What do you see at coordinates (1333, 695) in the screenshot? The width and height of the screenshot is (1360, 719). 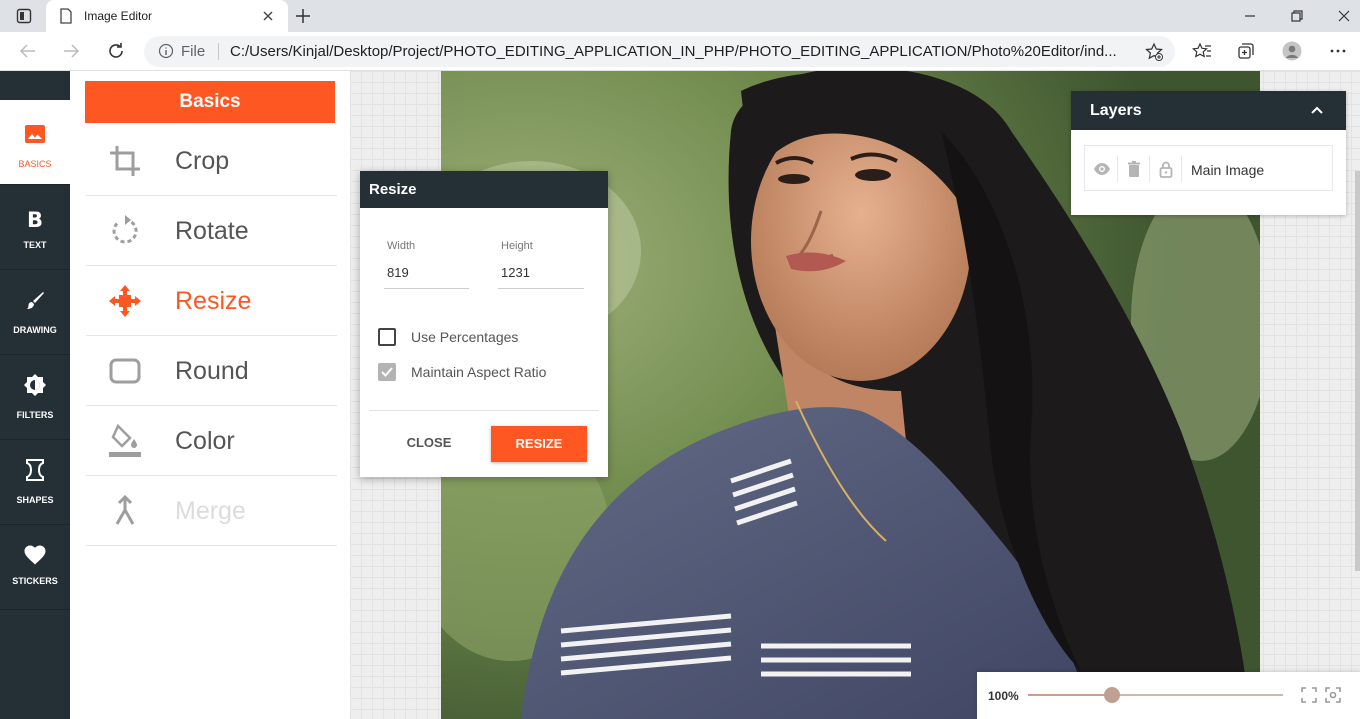 I see `actual-size-icon` at bounding box center [1333, 695].